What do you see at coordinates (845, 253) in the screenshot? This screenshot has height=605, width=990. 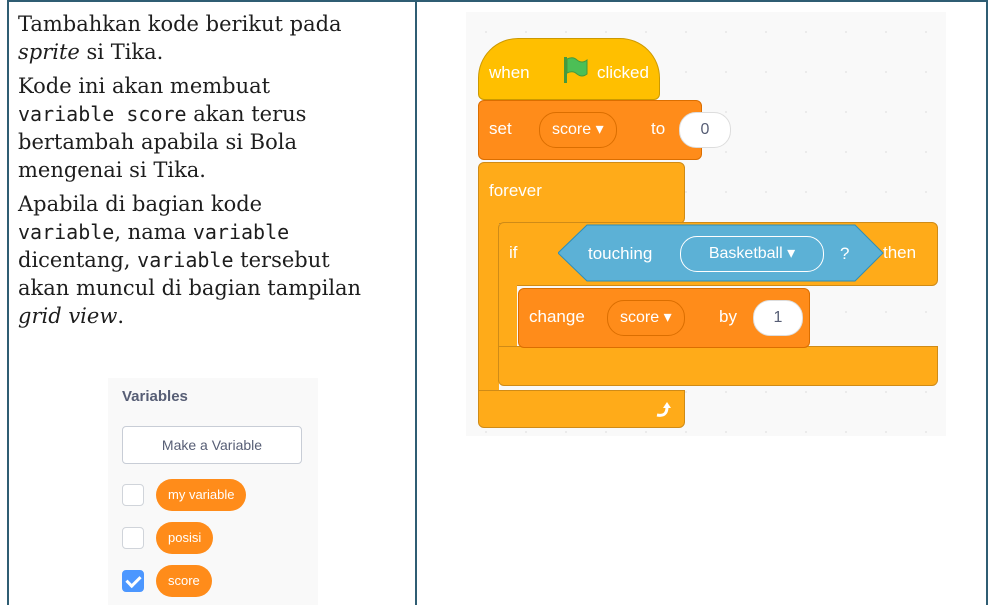 I see `touching-question-mark: ?` at bounding box center [845, 253].